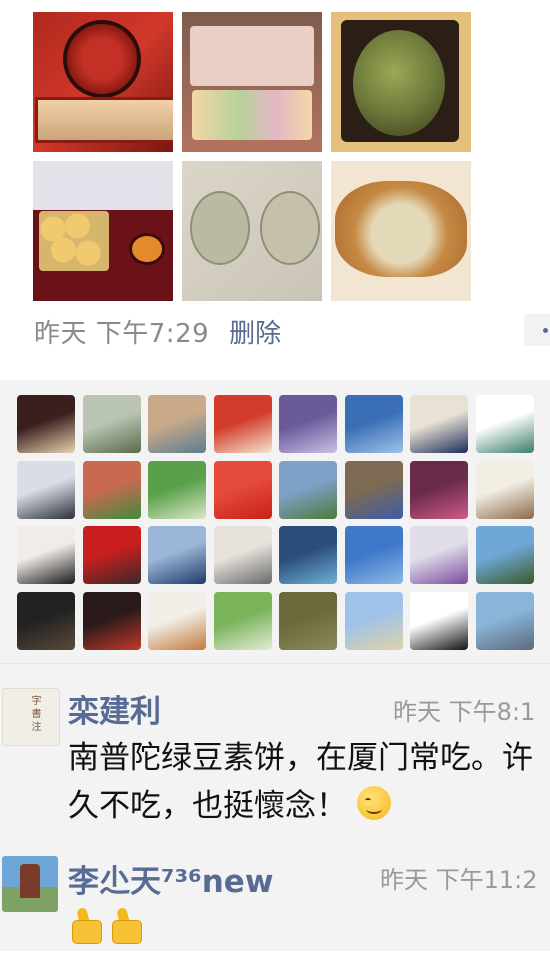 This screenshot has height=956, width=550. Describe the element at coordinates (122, 333) in the screenshot. I see `post-time: 昨天 下午7:29` at that location.